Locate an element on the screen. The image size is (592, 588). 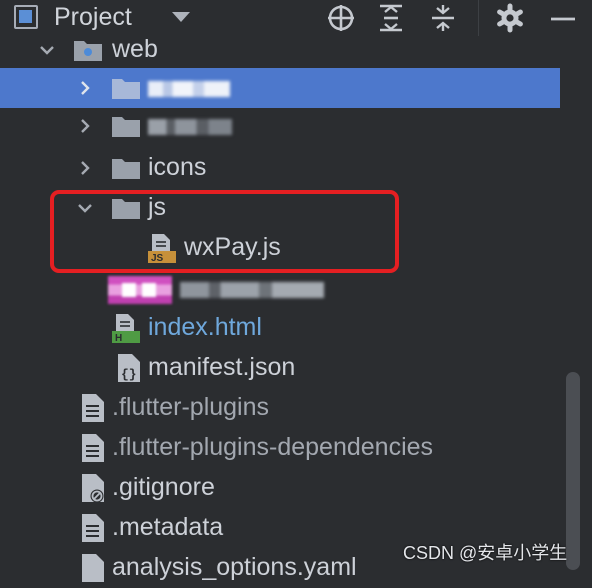
html-file-icon: H is located at coordinates (126, 328).